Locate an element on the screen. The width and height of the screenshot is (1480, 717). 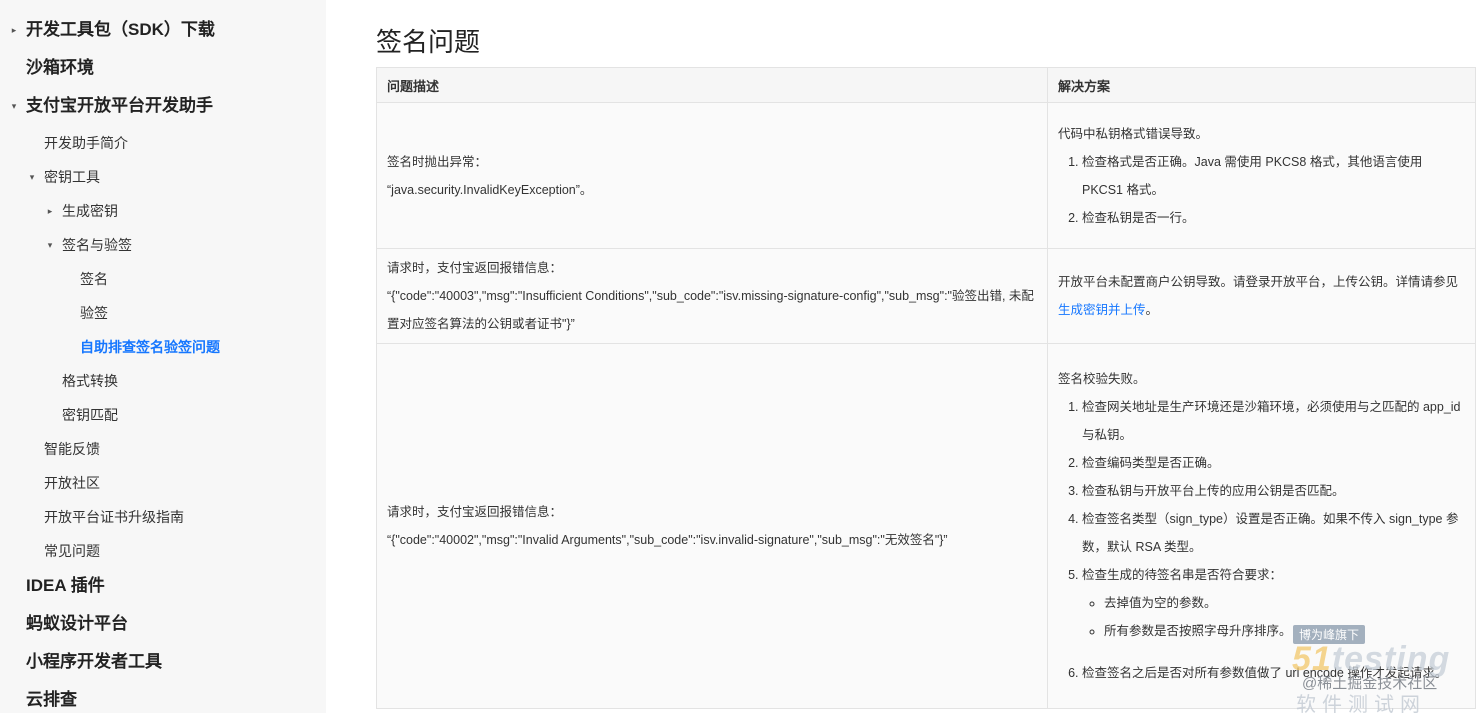
solution-step: 检查网关地址是生产环境还是沙箱环境，必须使用与之匹配的 app_id 与私钥。 is located at coordinates (1273, 421).